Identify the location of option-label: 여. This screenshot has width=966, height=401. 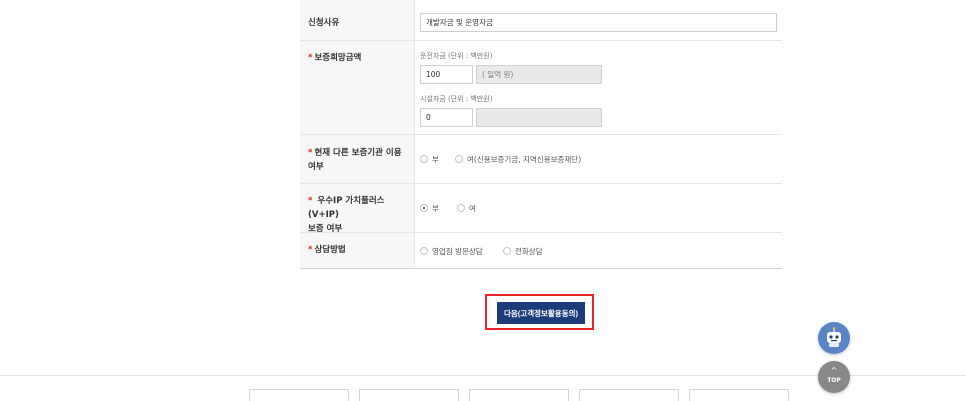
(472, 208).